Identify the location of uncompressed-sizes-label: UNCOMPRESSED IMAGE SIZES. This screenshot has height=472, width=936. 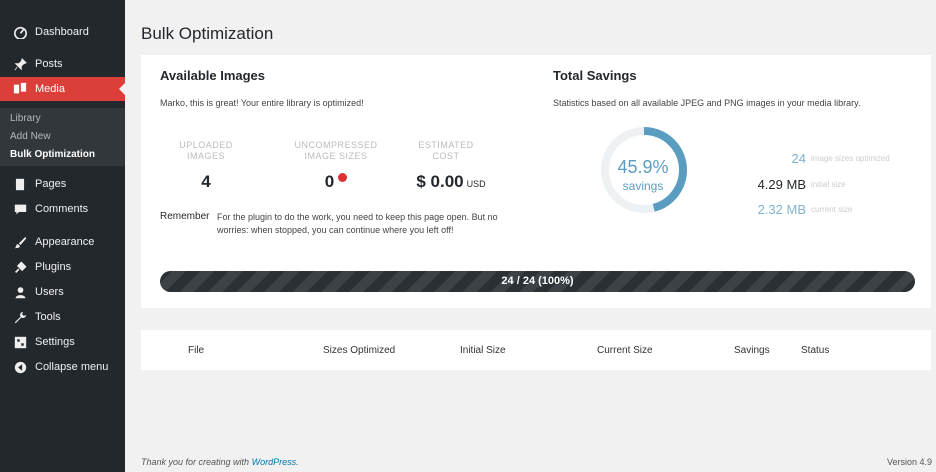
(336, 150).